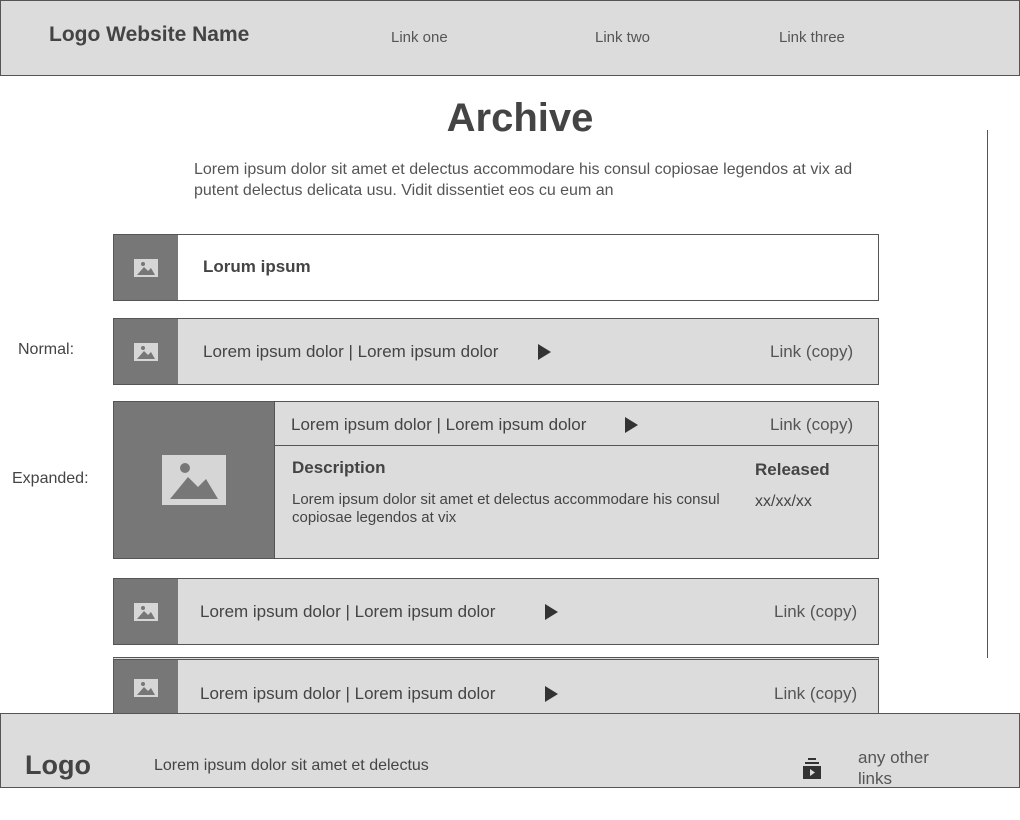 The image size is (1020, 820). What do you see at coordinates (792, 469) in the screenshot?
I see `released-heading: Released` at bounding box center [792, 469].